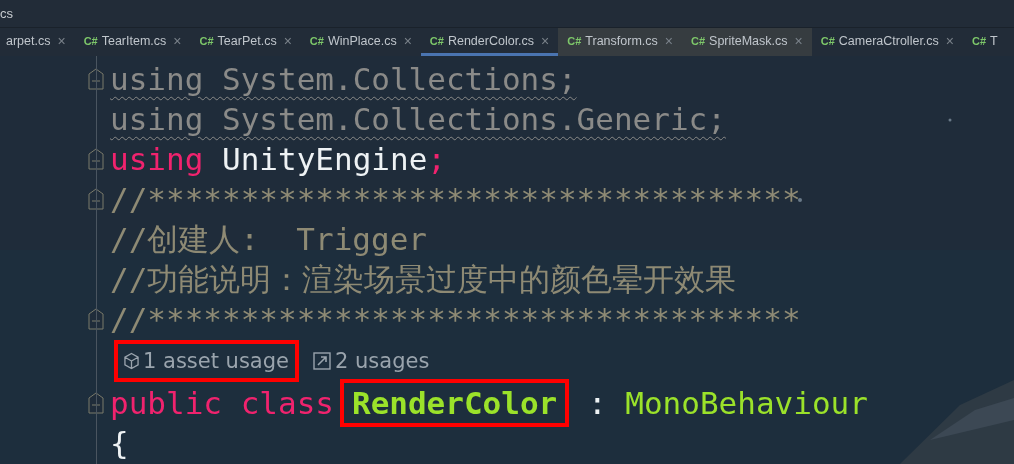 The height and width of the screenshot is (464, 1014). I want to click on file-tab: C# TearItem.cs ×, so click(132, 42).